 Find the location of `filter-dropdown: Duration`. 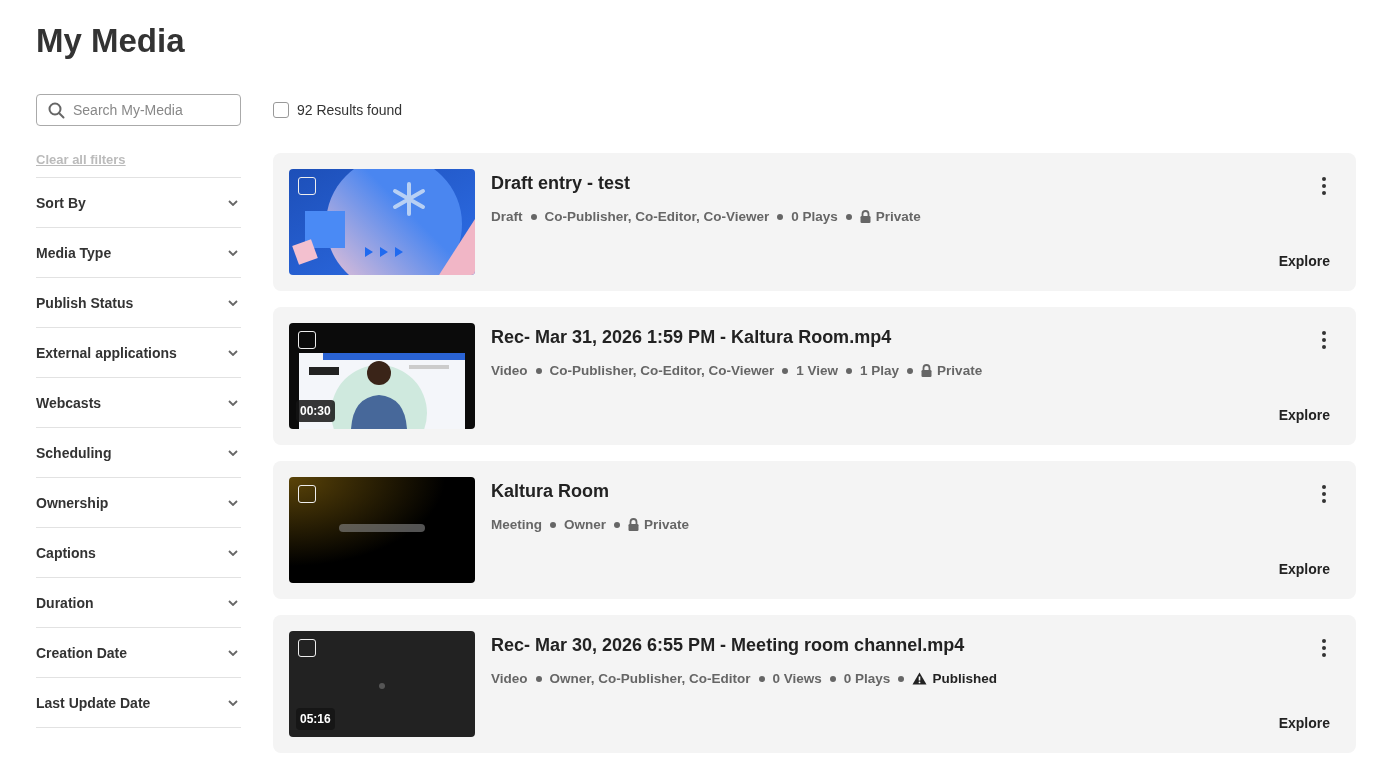

filter-dropdown: Duration is located at coordinates (138, 603).